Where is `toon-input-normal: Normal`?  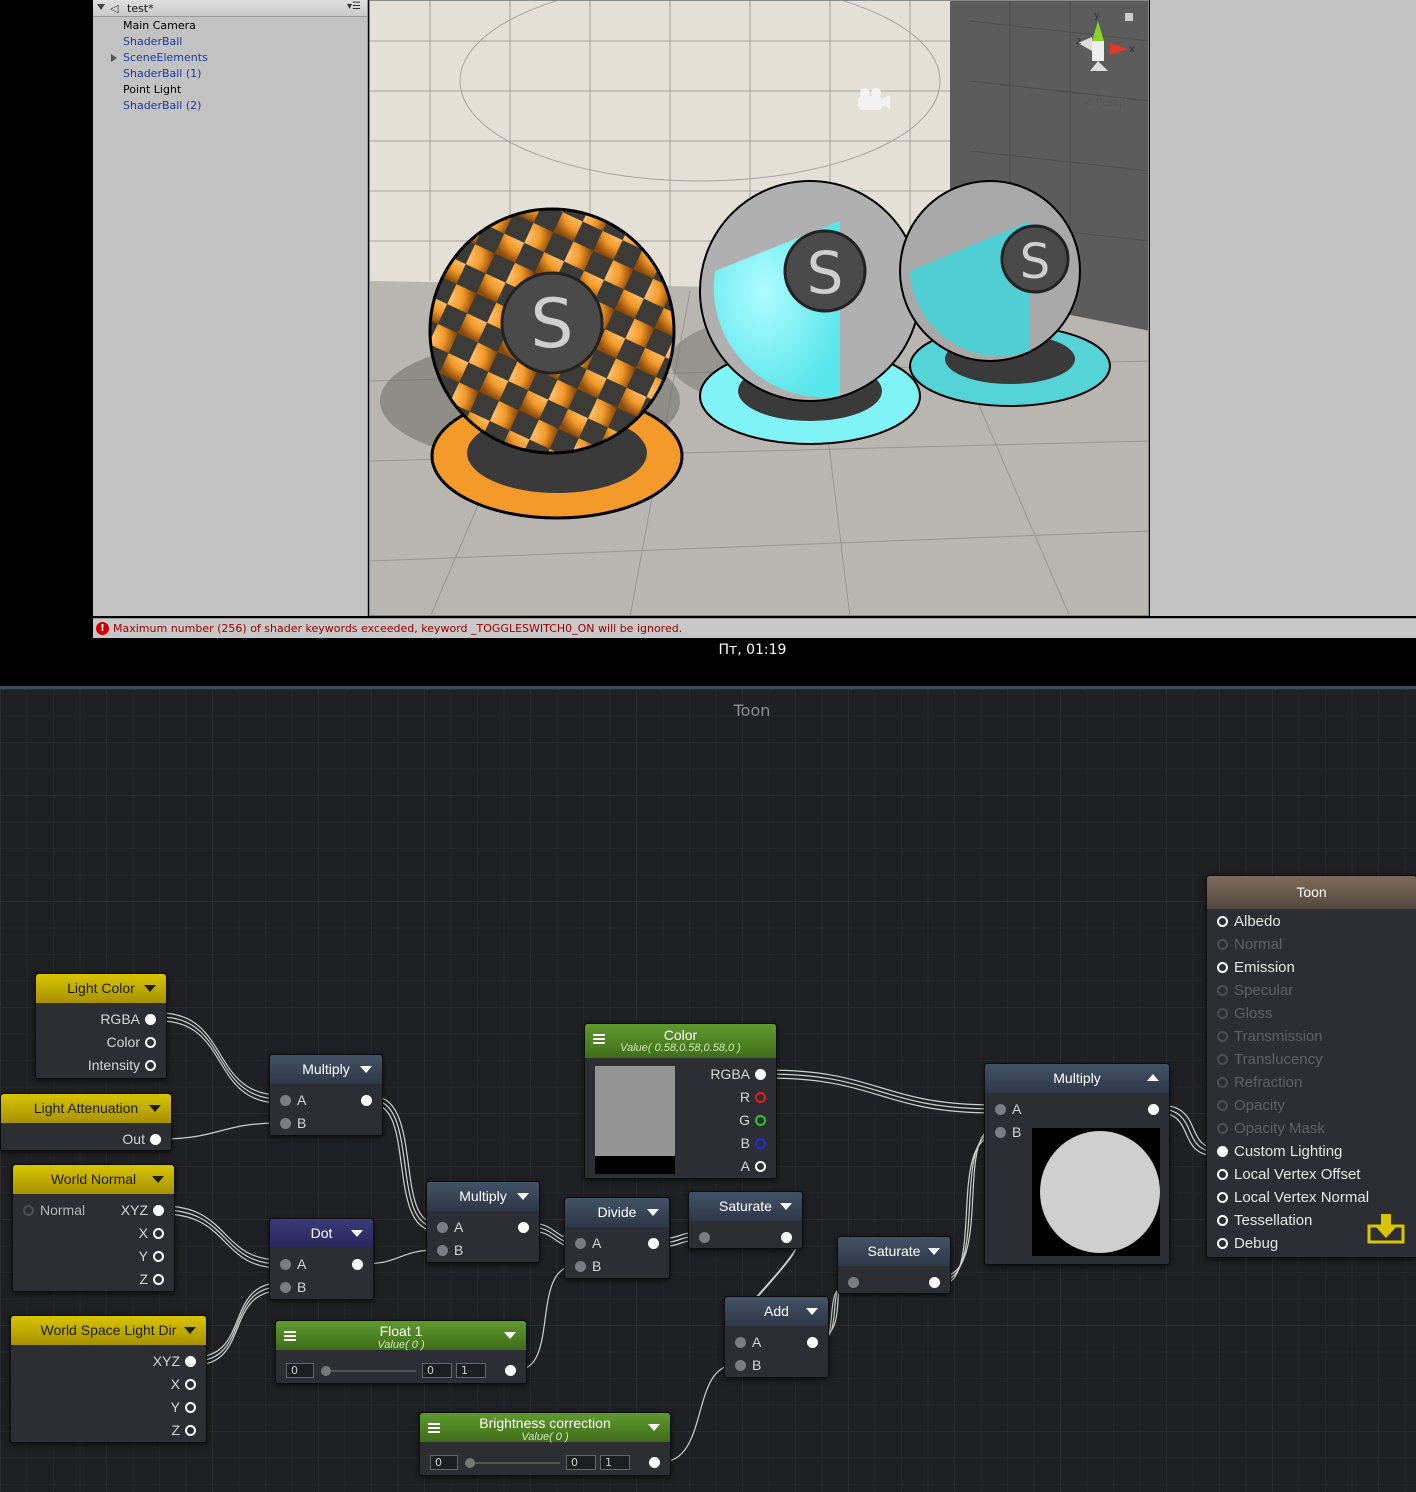 toon-input-normal: Normal is located at coordinates (1249, 944).